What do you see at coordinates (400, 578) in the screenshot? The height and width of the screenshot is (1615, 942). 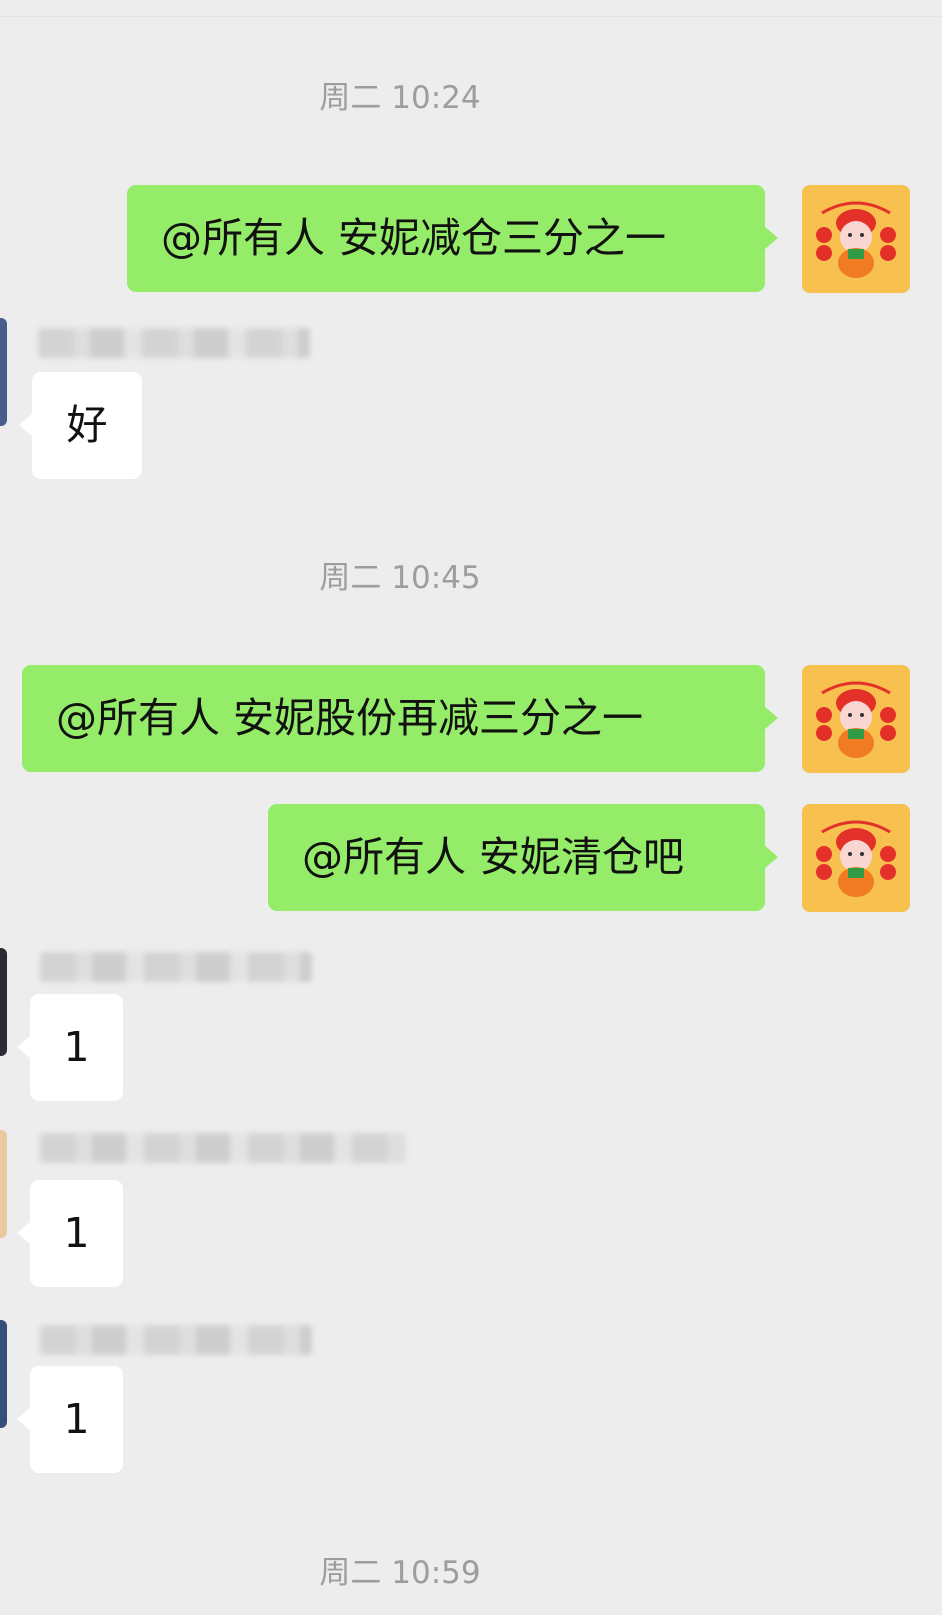 I see `timestamp: 周二 10:45` at bounding box center [400, 578].